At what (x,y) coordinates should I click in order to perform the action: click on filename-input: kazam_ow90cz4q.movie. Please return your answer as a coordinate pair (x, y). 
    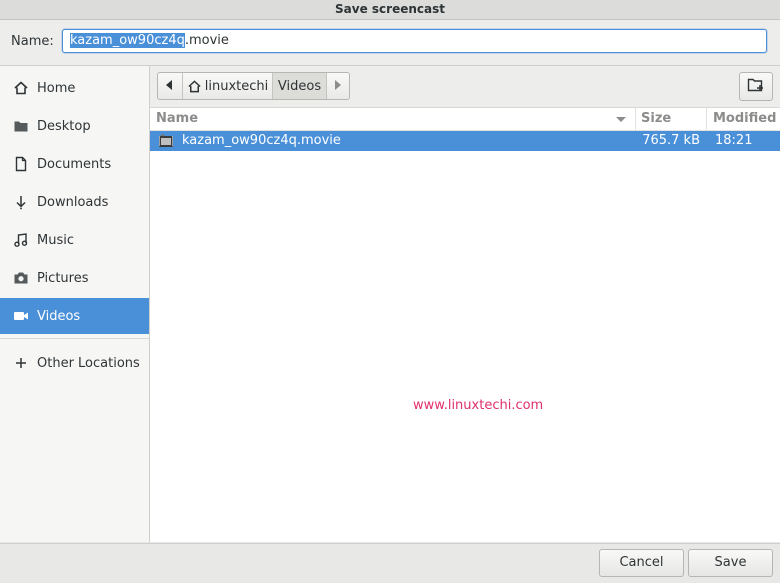
    Looking at the image, I should click on (414, 41).